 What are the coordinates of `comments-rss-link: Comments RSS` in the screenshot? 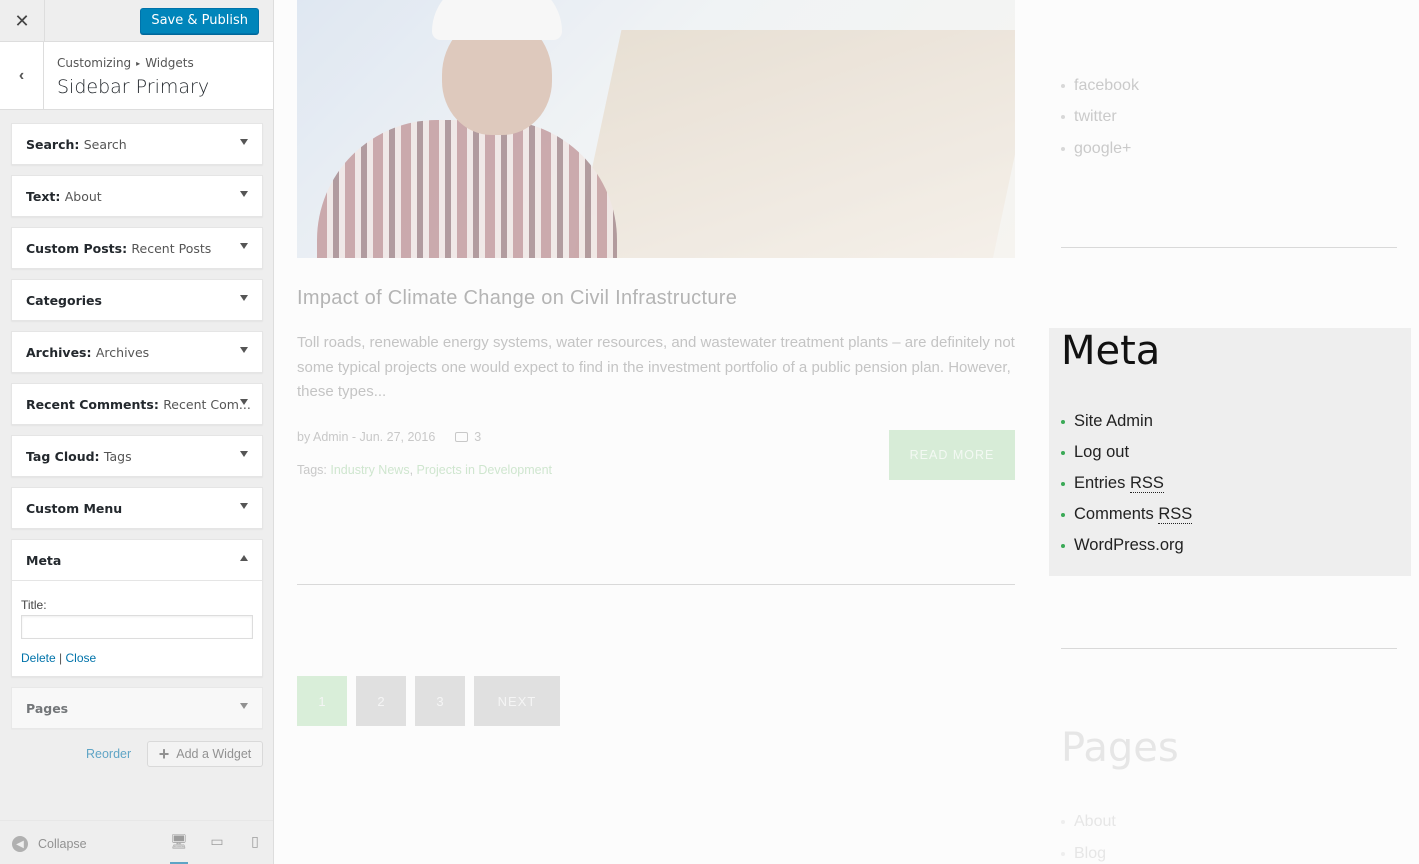 It's located at (1133, 514).